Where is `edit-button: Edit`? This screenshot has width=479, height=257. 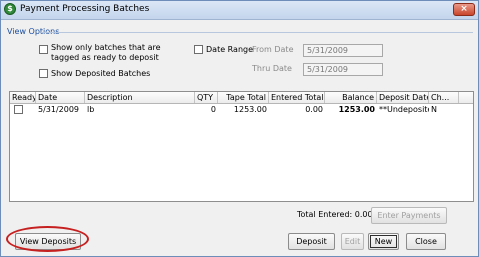
edit-button: Edit is located at coordinates (352, 241).